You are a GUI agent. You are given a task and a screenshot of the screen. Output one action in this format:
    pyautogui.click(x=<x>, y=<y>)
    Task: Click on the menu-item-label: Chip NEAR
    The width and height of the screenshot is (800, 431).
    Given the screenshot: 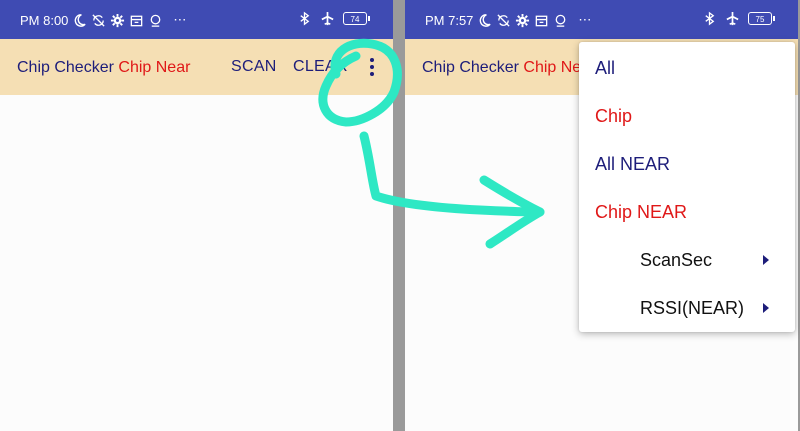 What is the action you would take?
    pyautogui.click(x=641, y=212)
    